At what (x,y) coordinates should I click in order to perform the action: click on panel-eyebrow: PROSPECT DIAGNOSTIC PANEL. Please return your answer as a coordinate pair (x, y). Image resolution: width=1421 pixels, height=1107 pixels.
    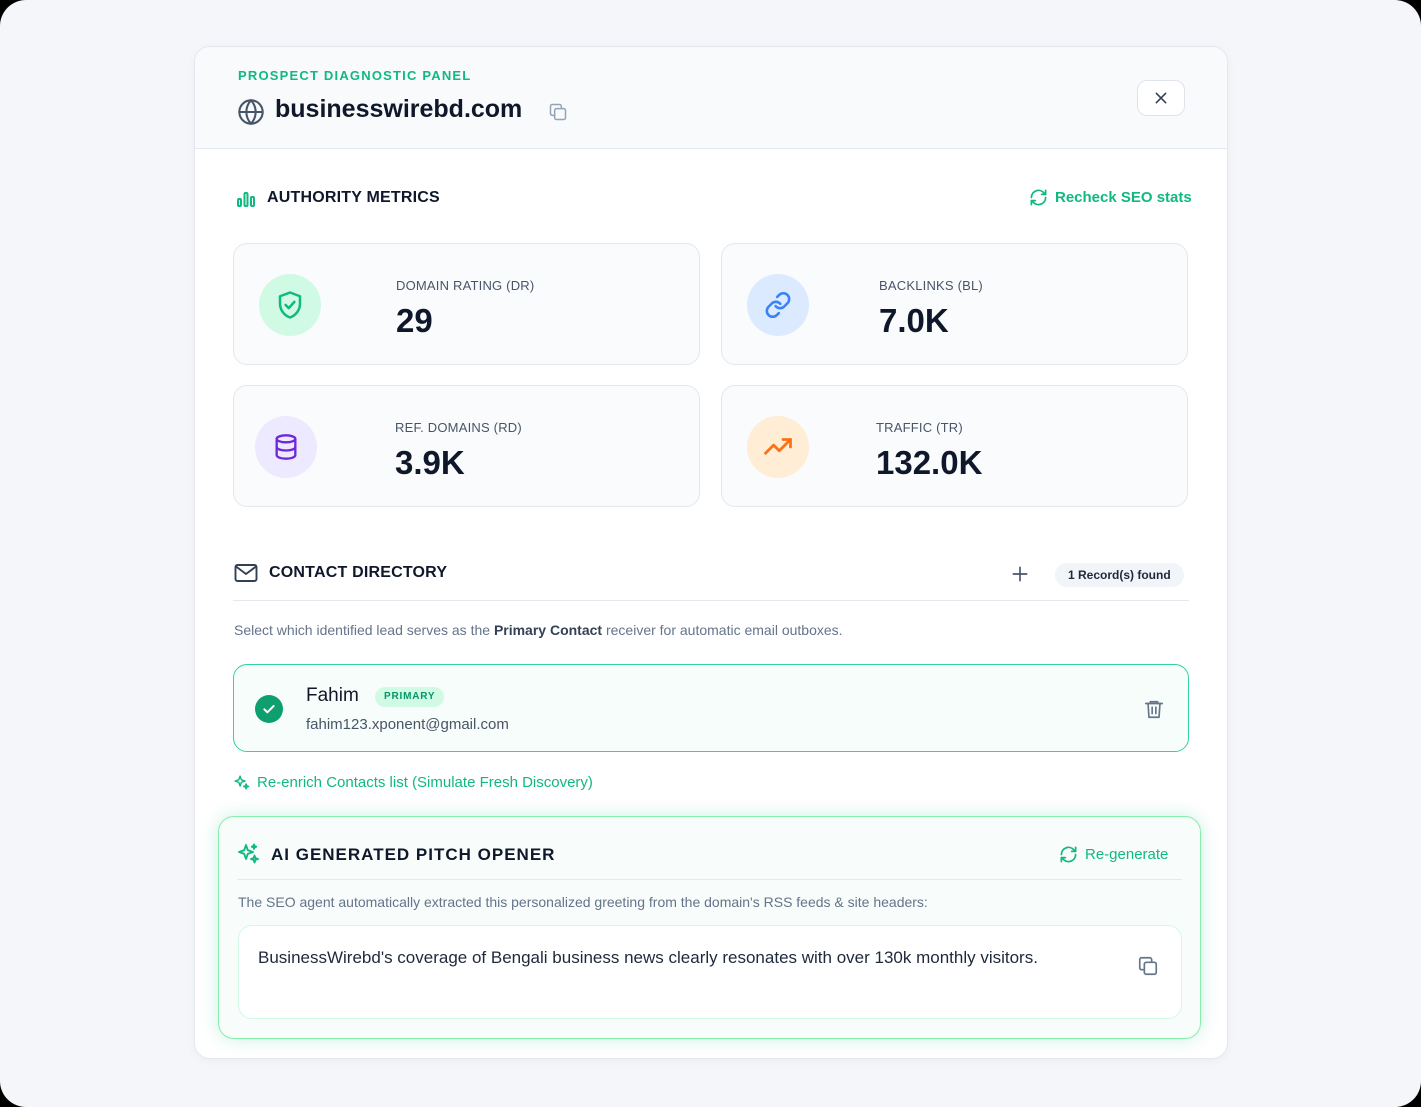
    Looking at the image, I should click on (355, 75).